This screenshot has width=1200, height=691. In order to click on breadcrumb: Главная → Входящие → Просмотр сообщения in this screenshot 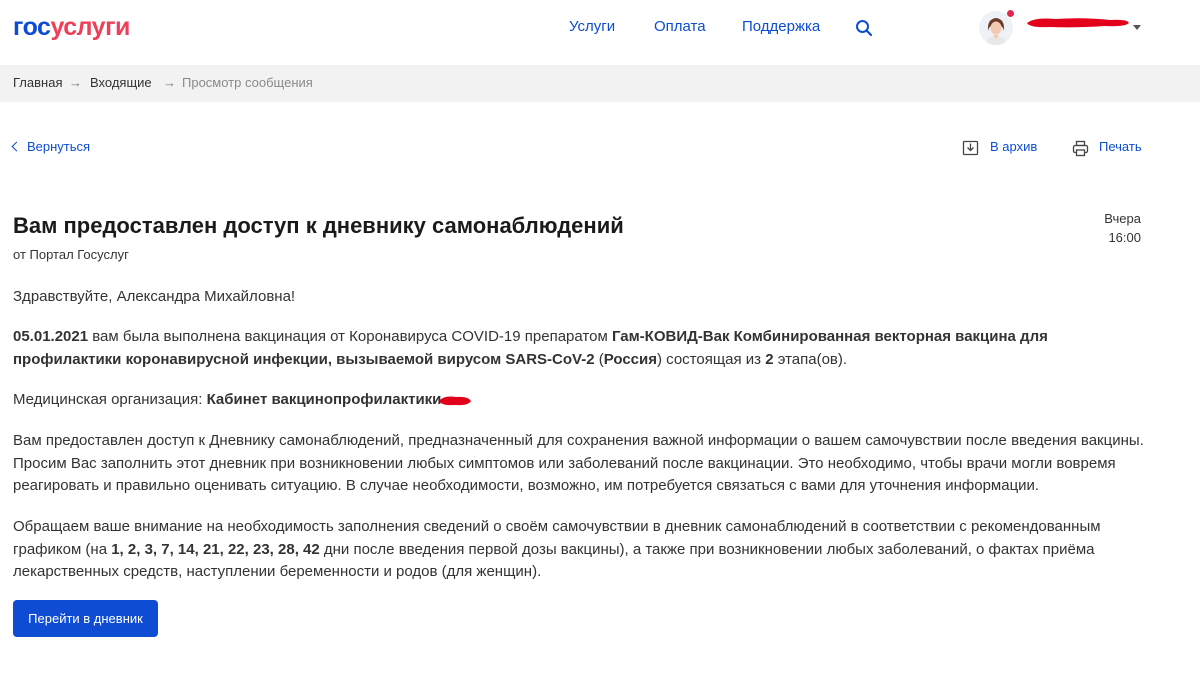, I will do `click(600, 83)`.